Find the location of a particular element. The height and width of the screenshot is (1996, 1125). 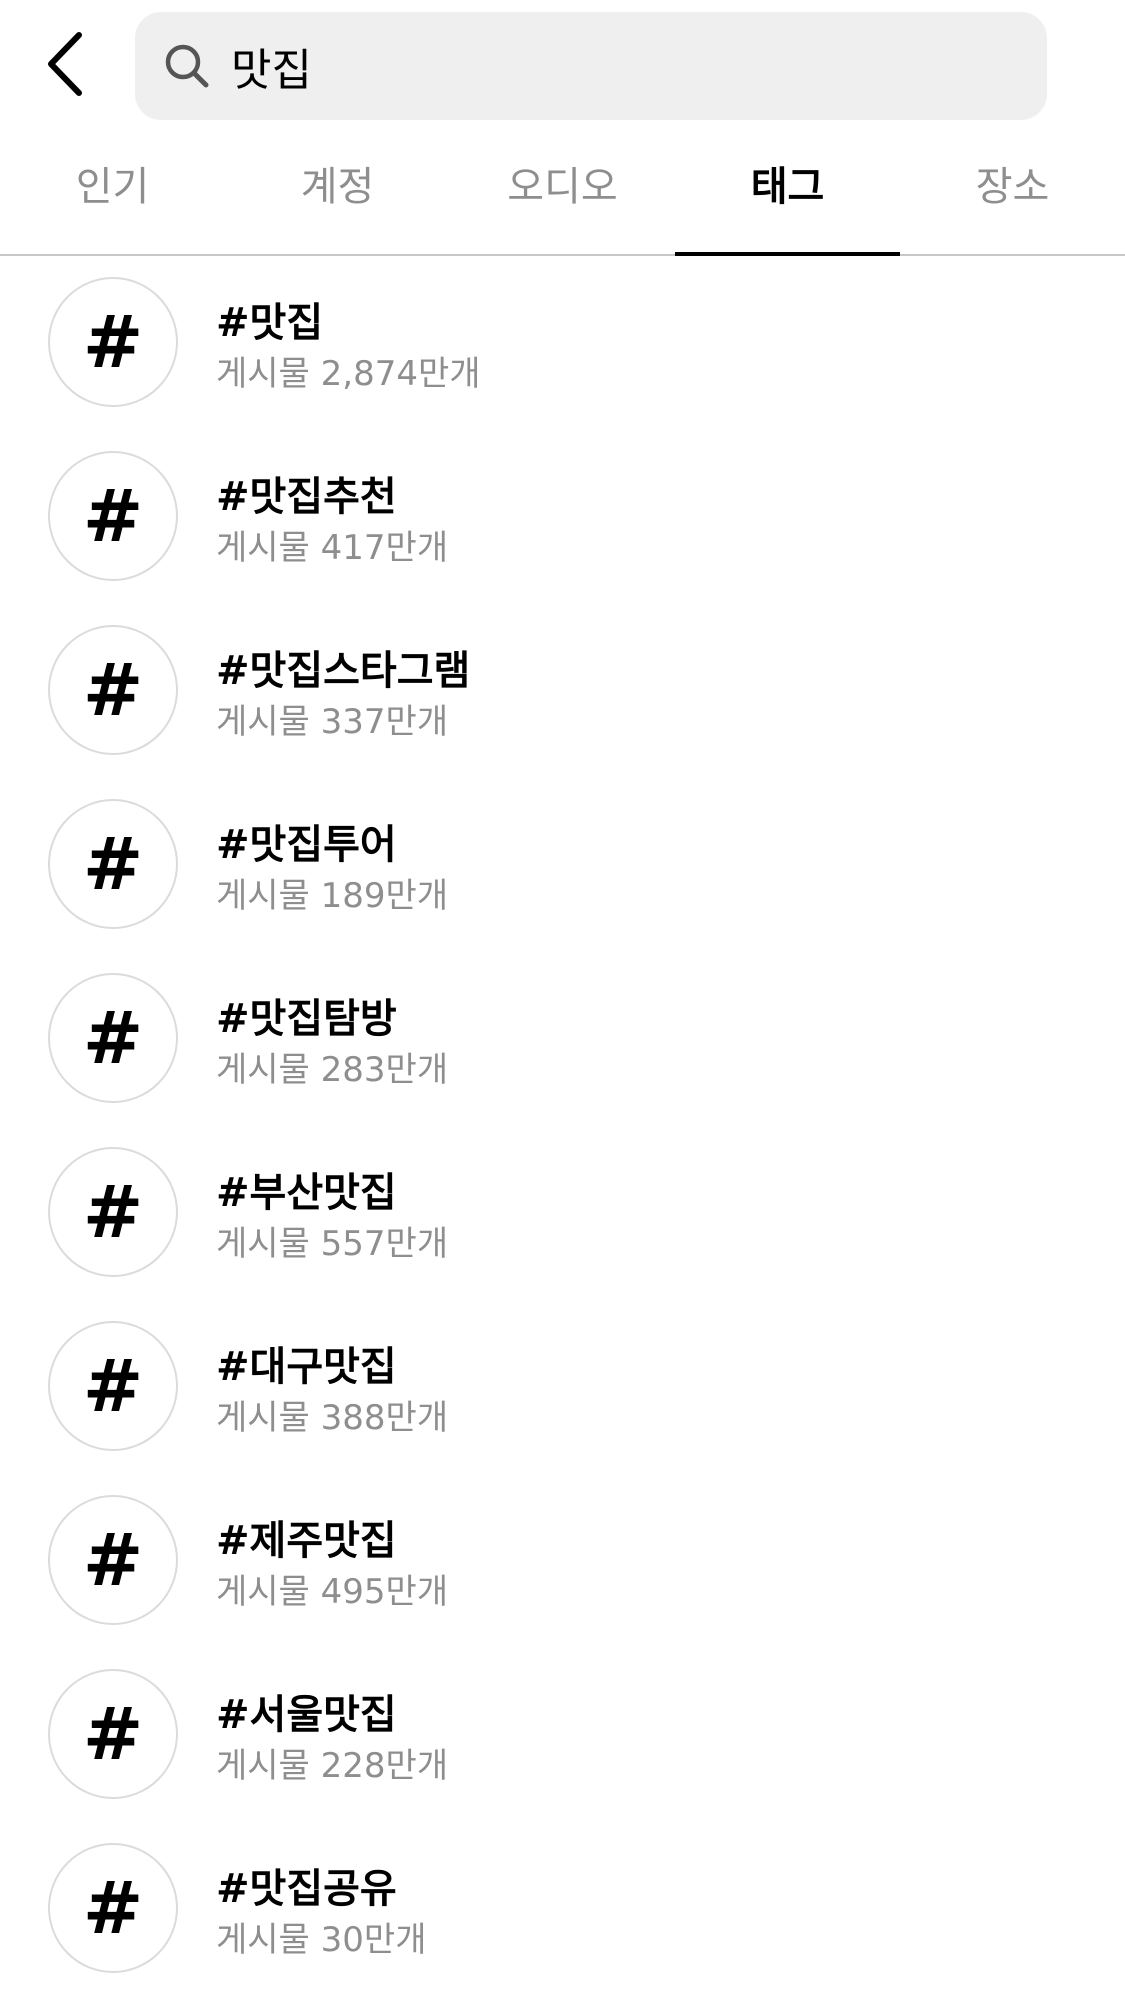

search-icon is located at coordinates (187, 66).